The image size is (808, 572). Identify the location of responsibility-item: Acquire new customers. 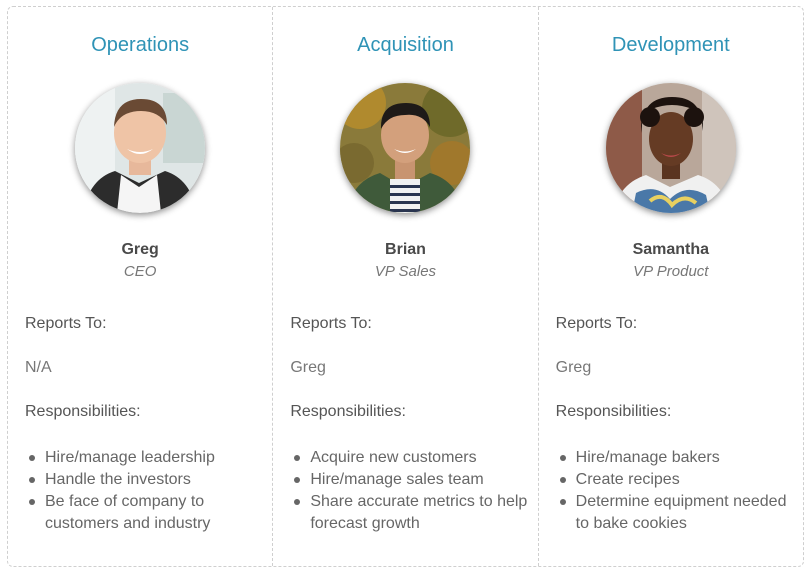
(410, 458).